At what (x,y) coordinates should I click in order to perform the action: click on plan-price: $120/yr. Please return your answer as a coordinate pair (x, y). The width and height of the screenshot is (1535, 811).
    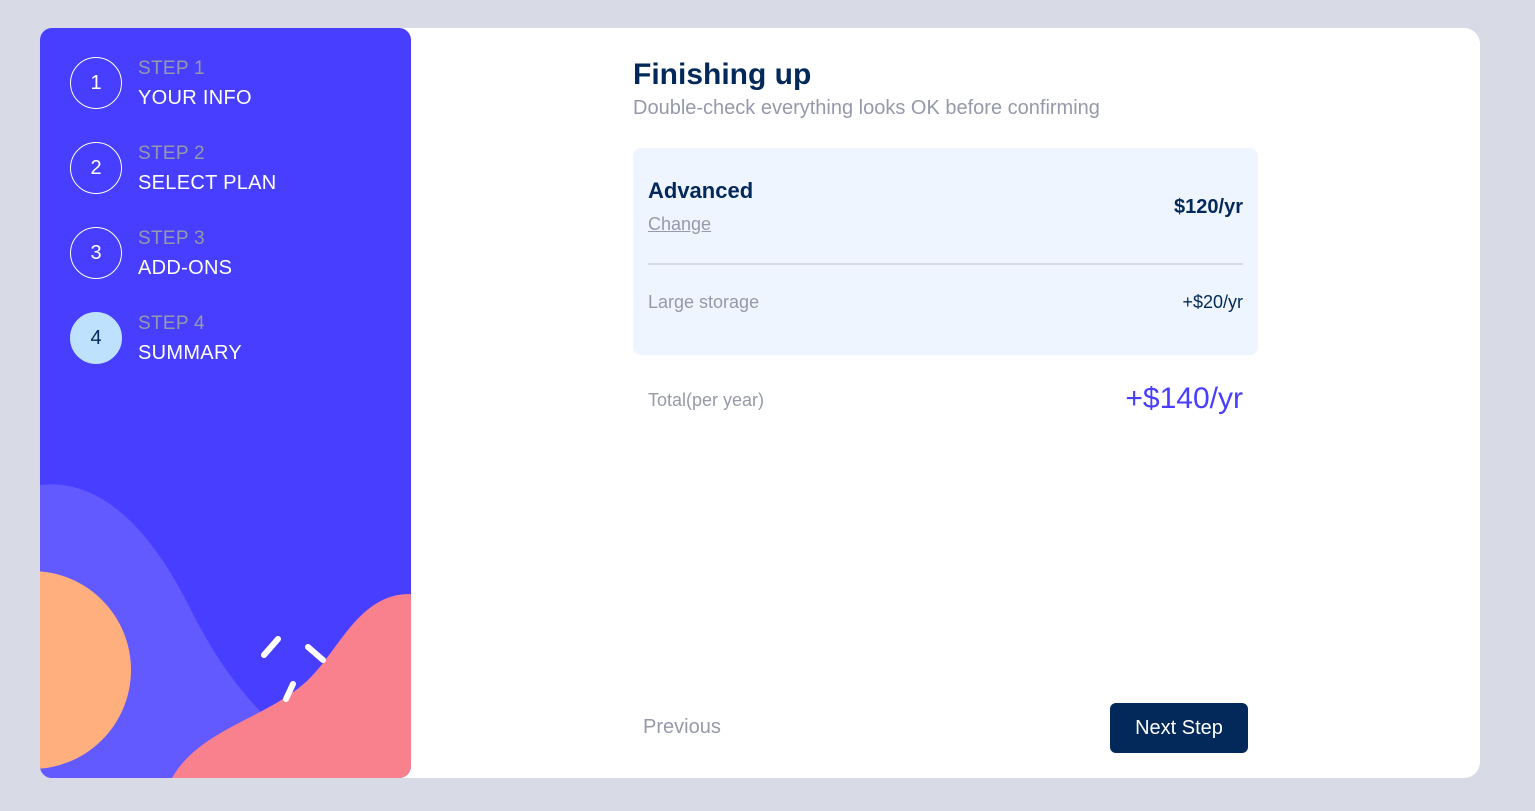
    Looking at the image, I should click on (1208, 207).